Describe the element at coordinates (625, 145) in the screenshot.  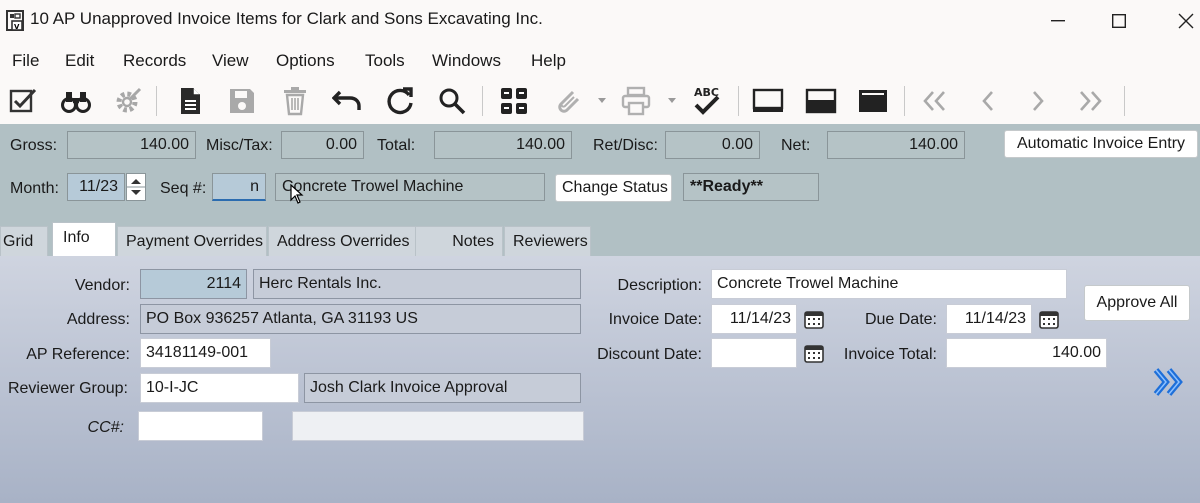
I see `ret-disc-label: Ret/Disc:` at that location.